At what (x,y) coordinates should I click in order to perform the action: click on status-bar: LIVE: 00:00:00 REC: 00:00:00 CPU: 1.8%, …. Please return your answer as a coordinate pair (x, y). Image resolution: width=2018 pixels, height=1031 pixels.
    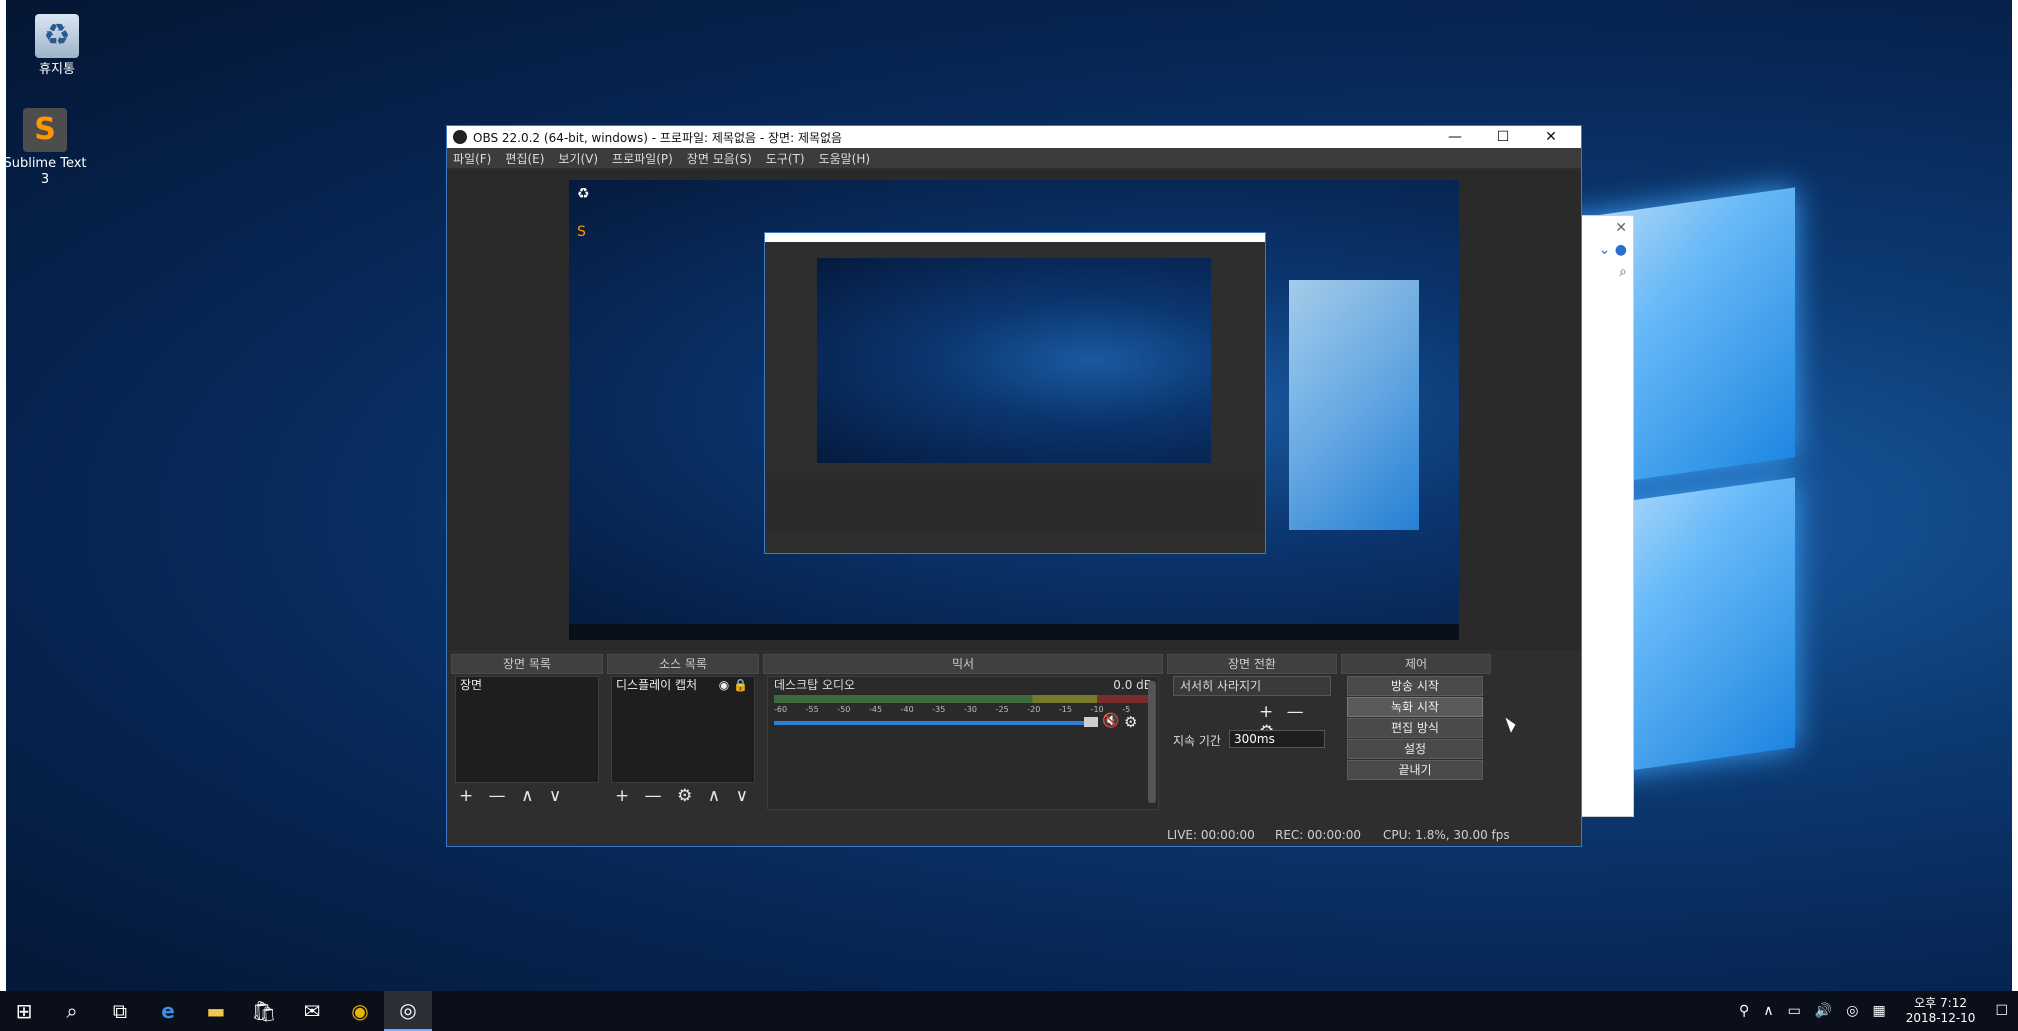
    Looking at the image, I should click on (1014, 835).